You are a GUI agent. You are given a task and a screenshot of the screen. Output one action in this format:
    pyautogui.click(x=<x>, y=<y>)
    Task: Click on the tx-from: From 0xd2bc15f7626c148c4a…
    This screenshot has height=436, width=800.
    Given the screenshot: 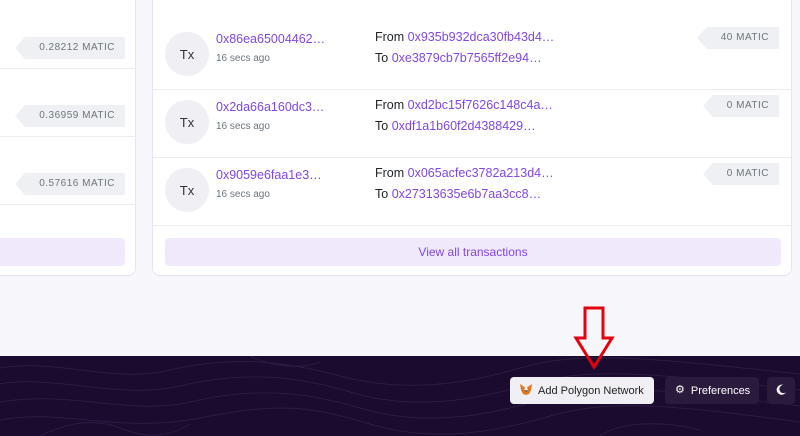 What is the action you would take?
    pyautogui.click(x=464, y=105)
    